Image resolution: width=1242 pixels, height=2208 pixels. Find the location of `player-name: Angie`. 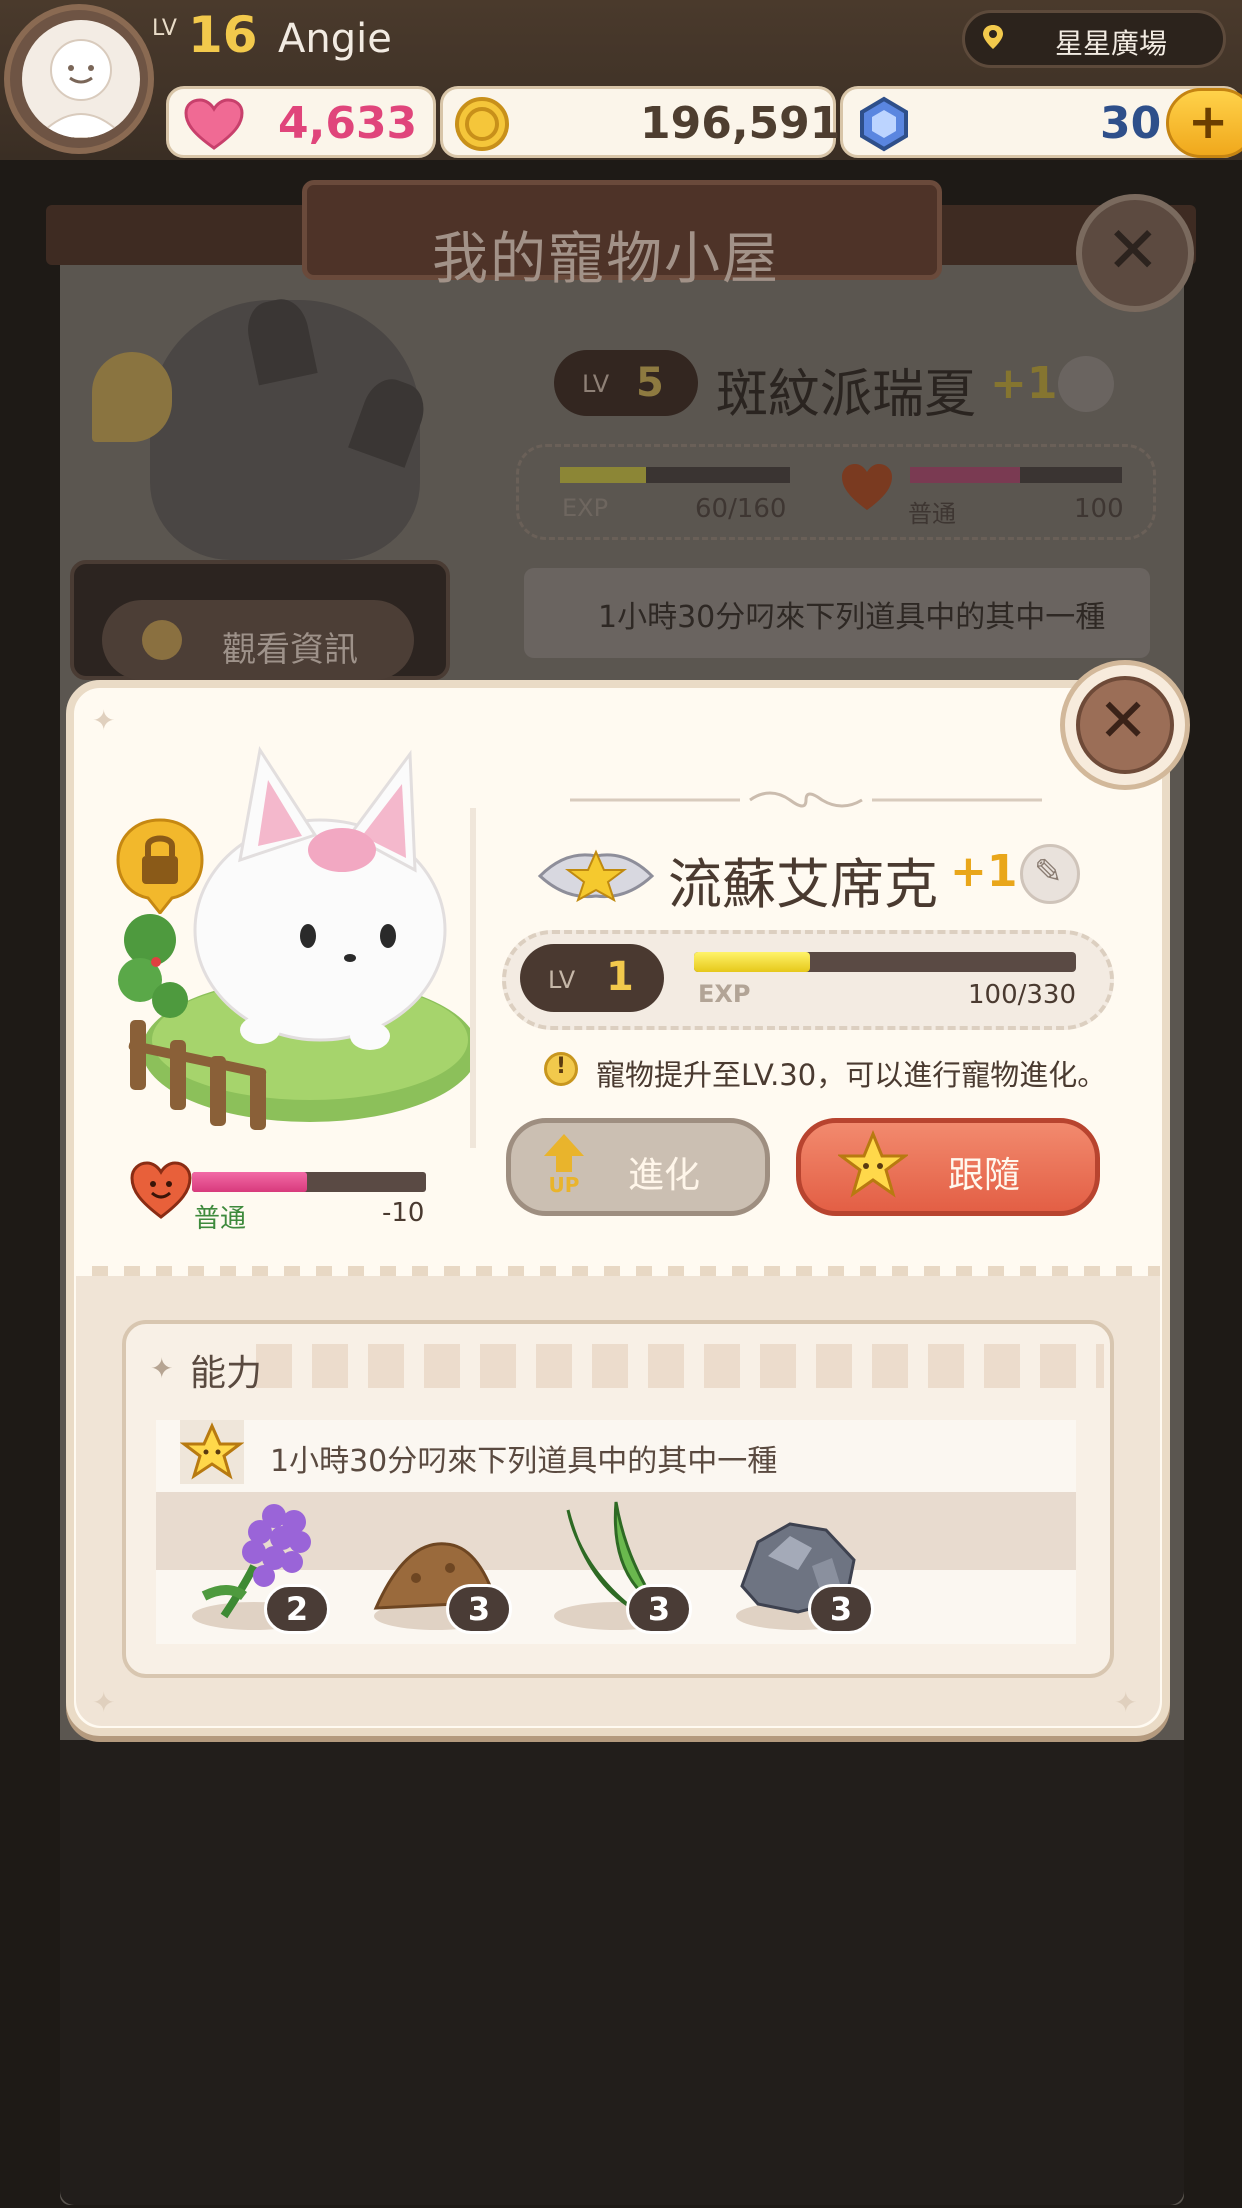

player-name: Angie is located at coordinates (335, 39).